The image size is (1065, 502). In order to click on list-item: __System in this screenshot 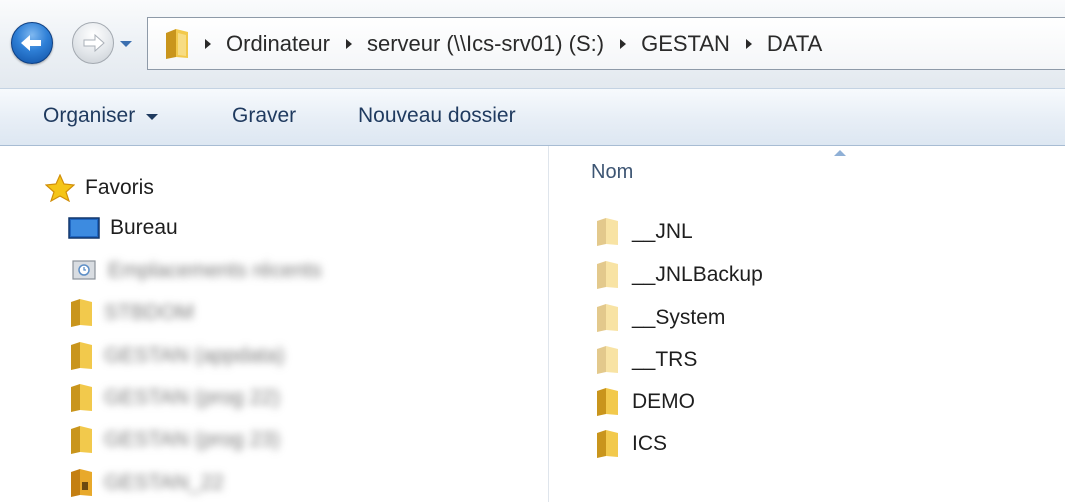, I will do `click(660, 318)`.